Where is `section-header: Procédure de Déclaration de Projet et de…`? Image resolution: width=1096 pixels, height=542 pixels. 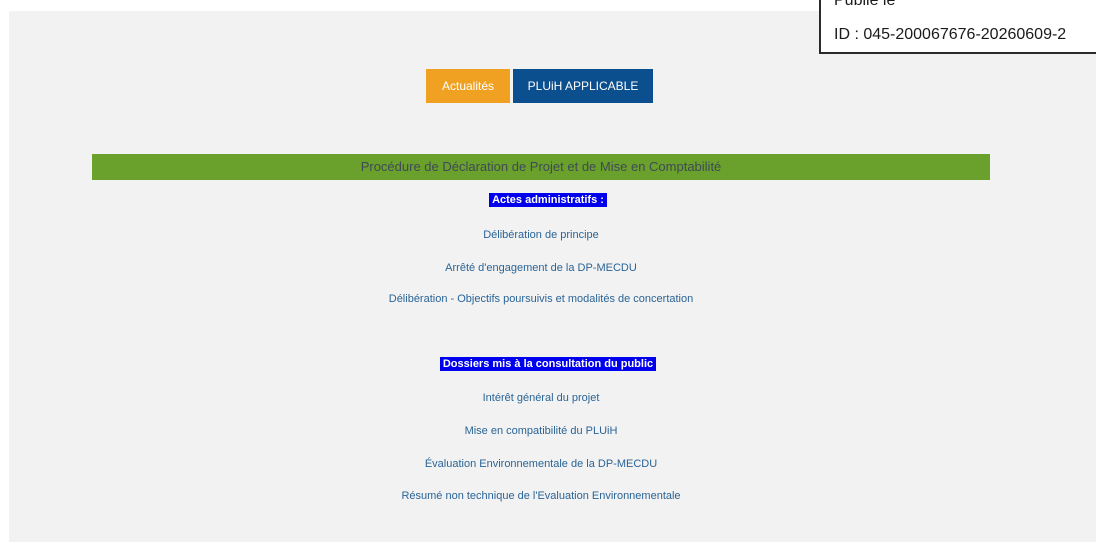
section-header: Procédure de Déclaration de Projet et de… is located at coordinates (541, 167).